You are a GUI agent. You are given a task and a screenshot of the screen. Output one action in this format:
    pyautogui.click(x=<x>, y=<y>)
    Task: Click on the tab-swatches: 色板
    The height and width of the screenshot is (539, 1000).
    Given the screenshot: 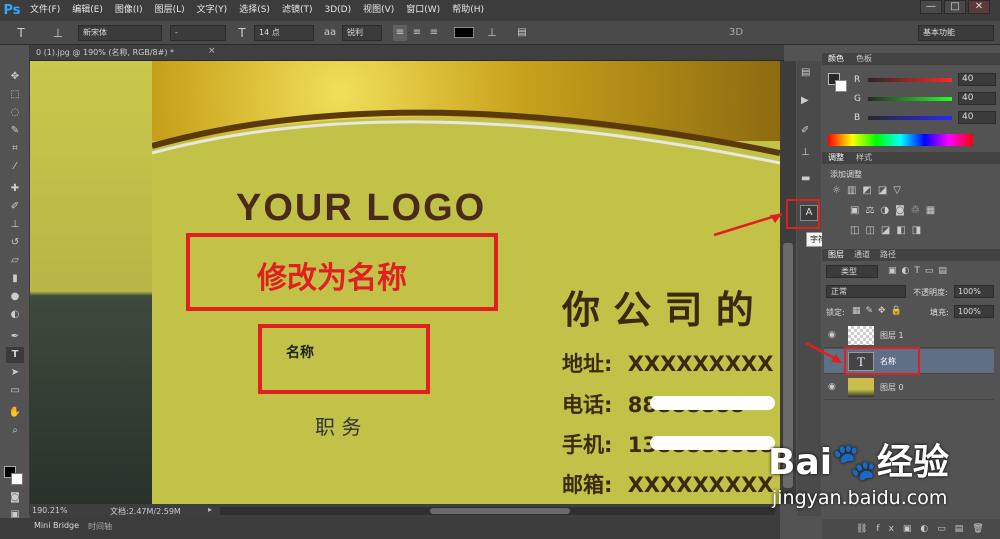 What is the action you would take?
    pyautogui.click(x=864, y=59)
    